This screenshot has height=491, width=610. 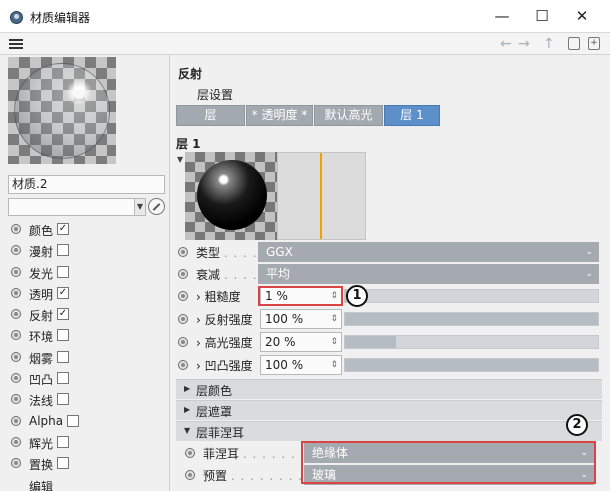 I want to click on picker-icon, so click(x=156, y=206).